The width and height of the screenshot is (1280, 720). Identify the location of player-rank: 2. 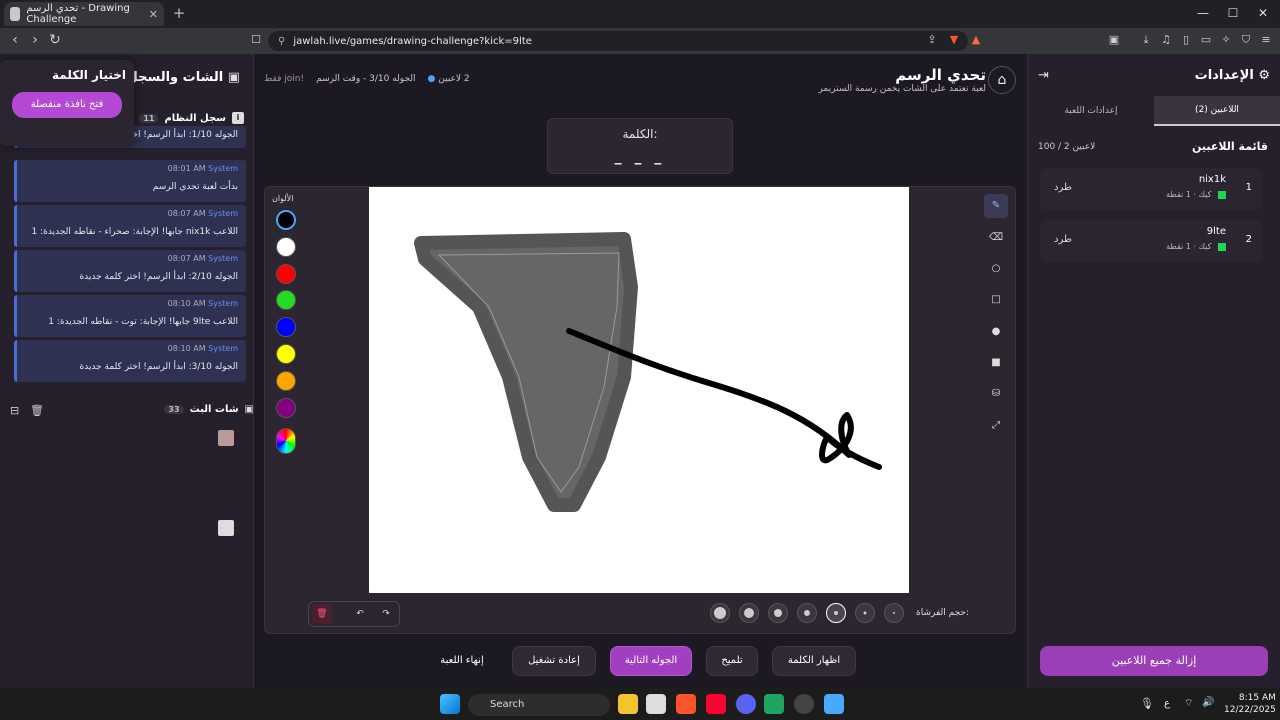
(1248, 239).